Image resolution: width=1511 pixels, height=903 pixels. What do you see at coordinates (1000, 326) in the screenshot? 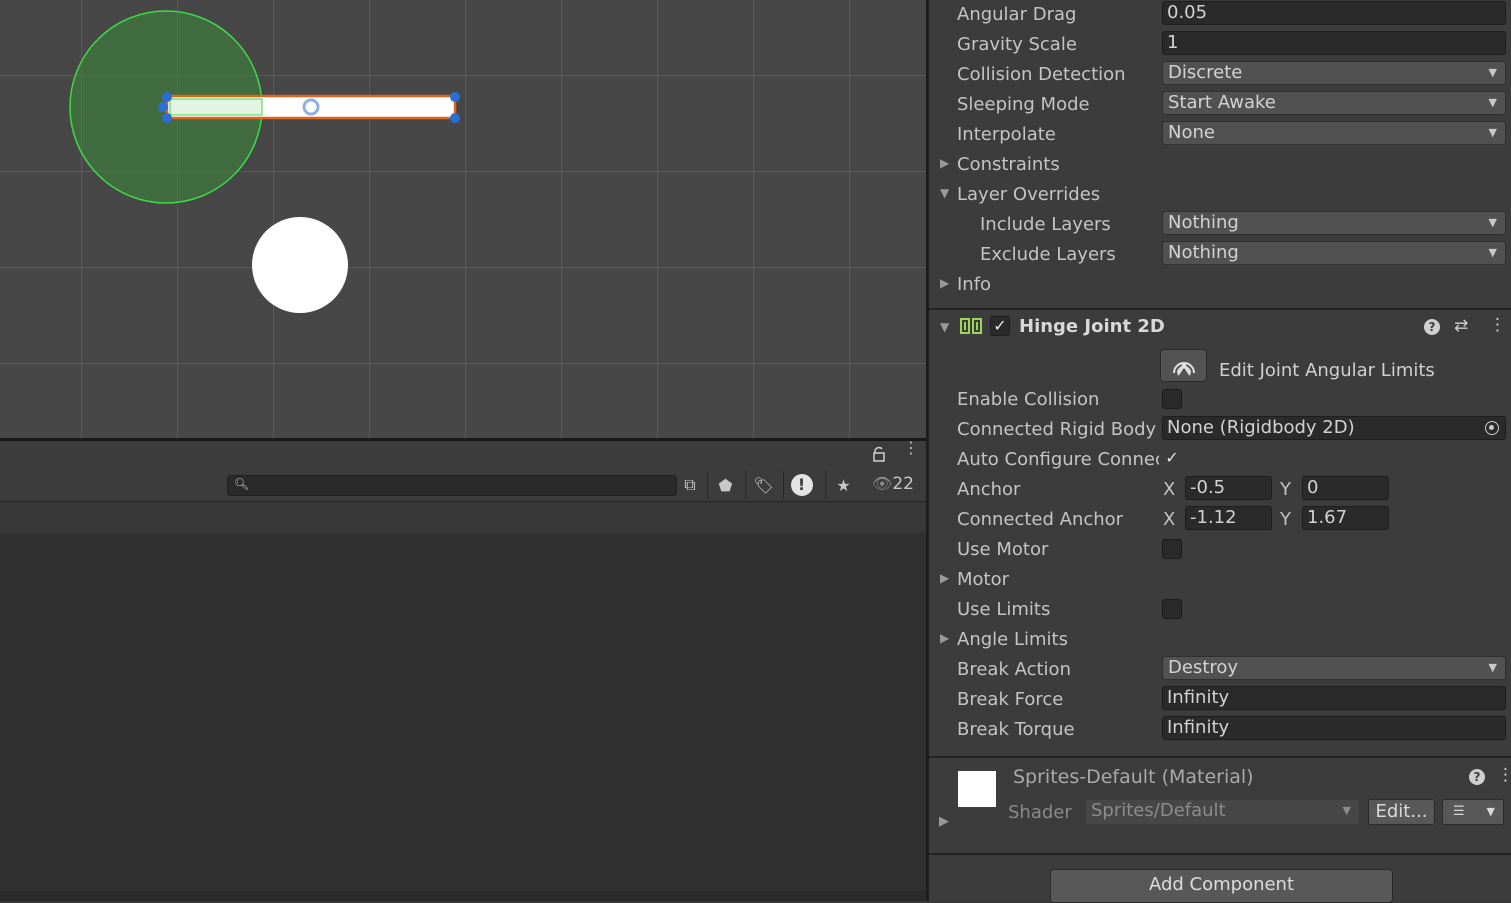
I see `hinge-joint-enabled-checkbox: ✓` at bounding box center [1000, 326].